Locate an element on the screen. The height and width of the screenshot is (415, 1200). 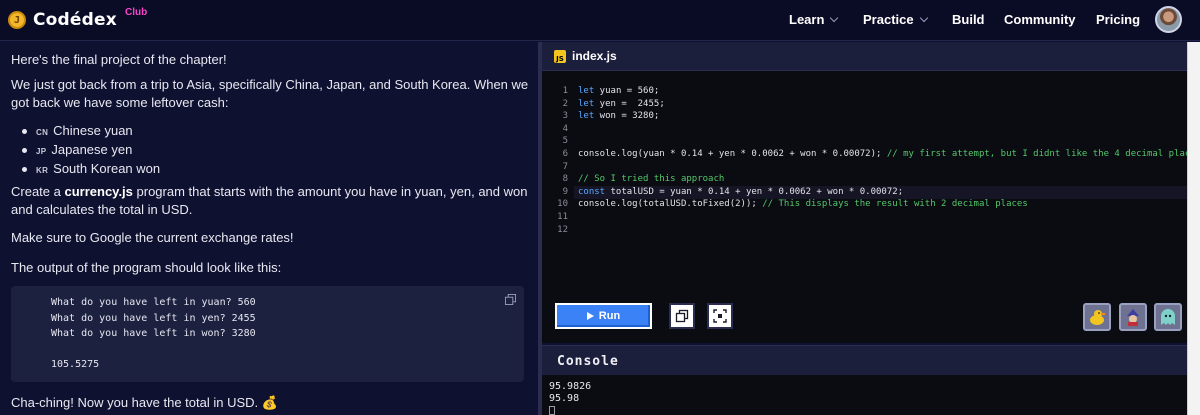
copy-code-button is located at coordinates (682, 316).